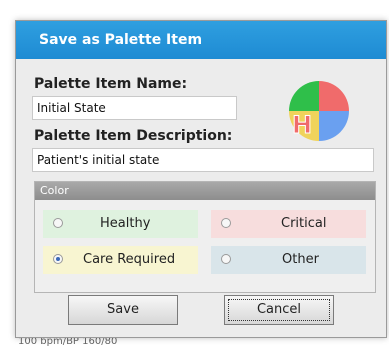 This screenshot has height=350, width=389. Describe the element at coordinates (121, 40) in the screenshot. I see `dialog-title: Save as Palette Item` at that location.